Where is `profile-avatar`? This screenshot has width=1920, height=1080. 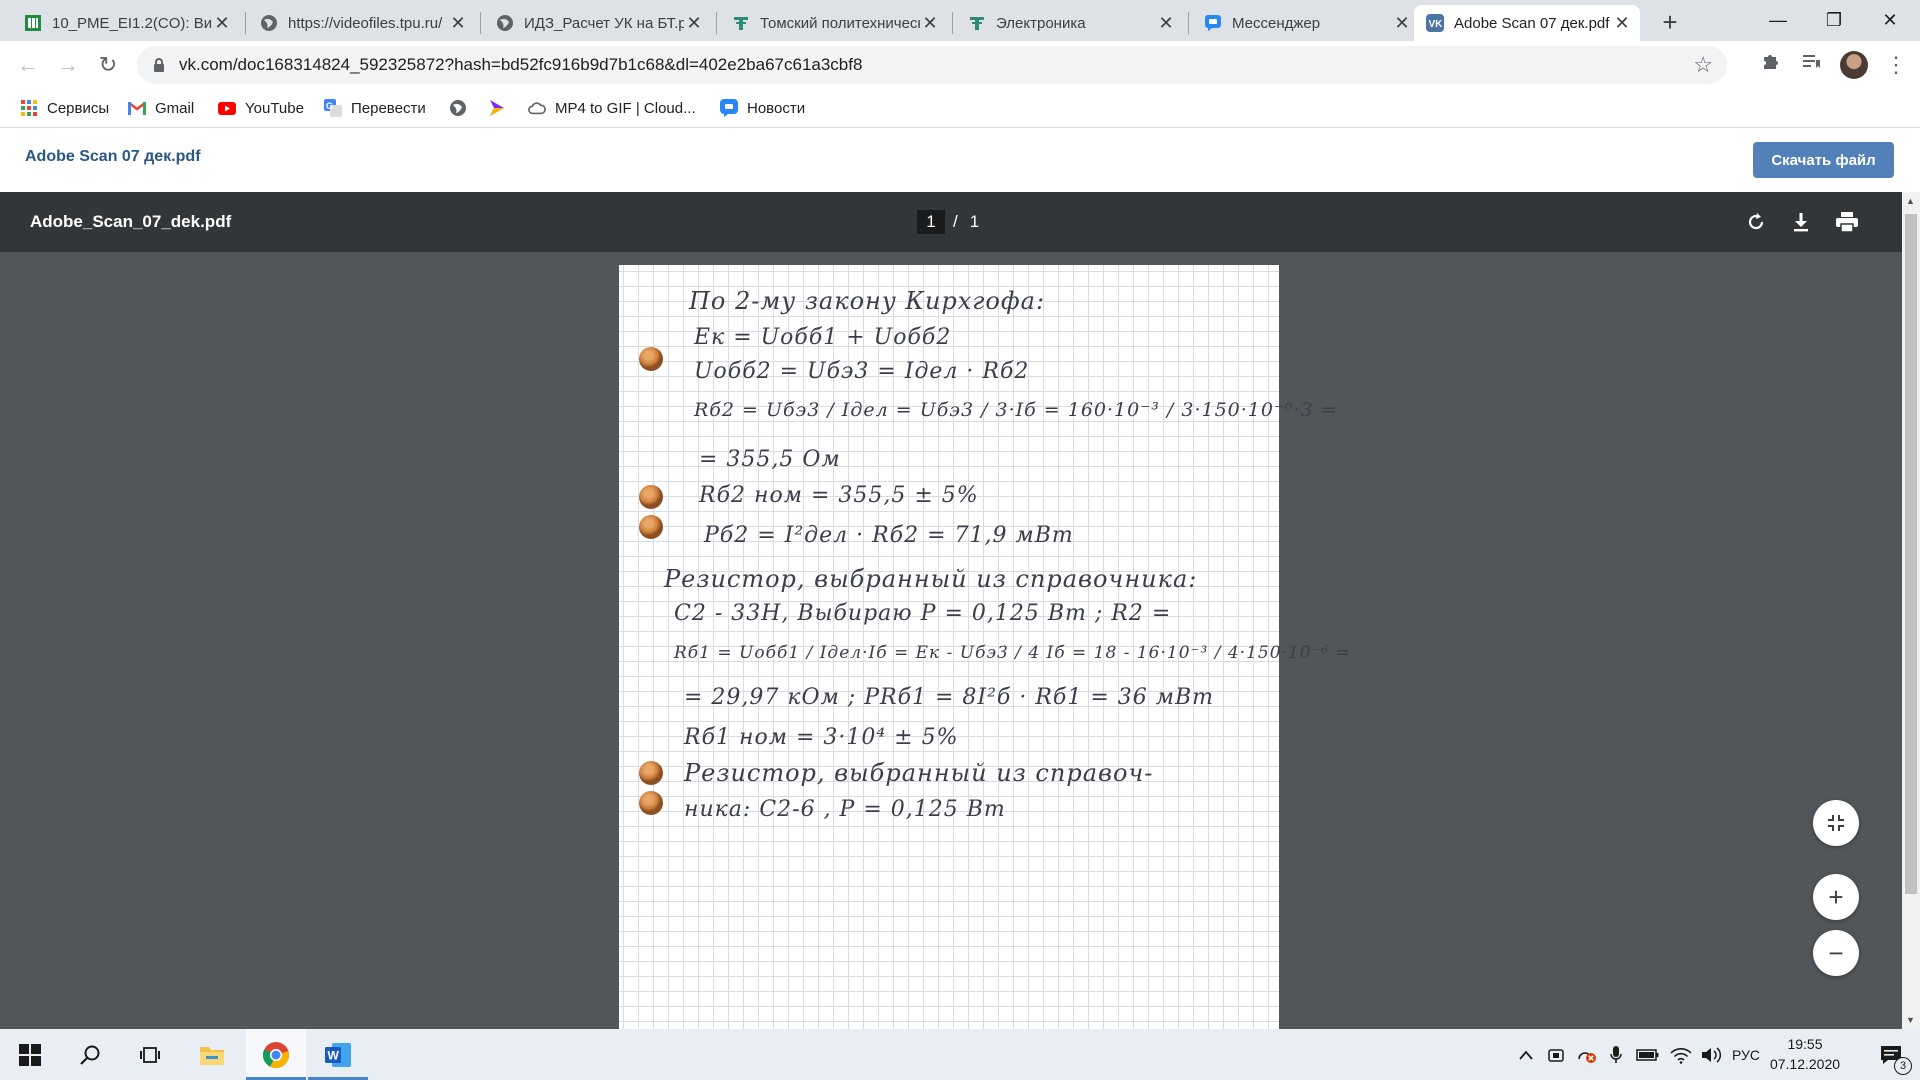
profile-avatar is located at coordinates (1854, 65).